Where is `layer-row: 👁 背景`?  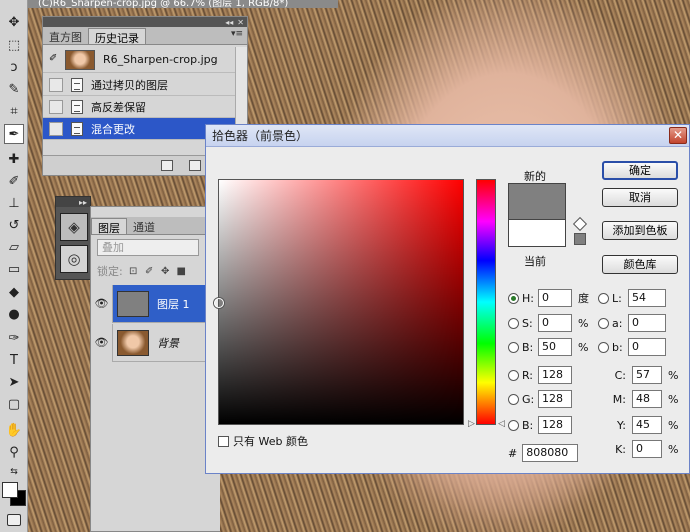 layer-row: 👁 背景 is located at coordinates (156, 342).